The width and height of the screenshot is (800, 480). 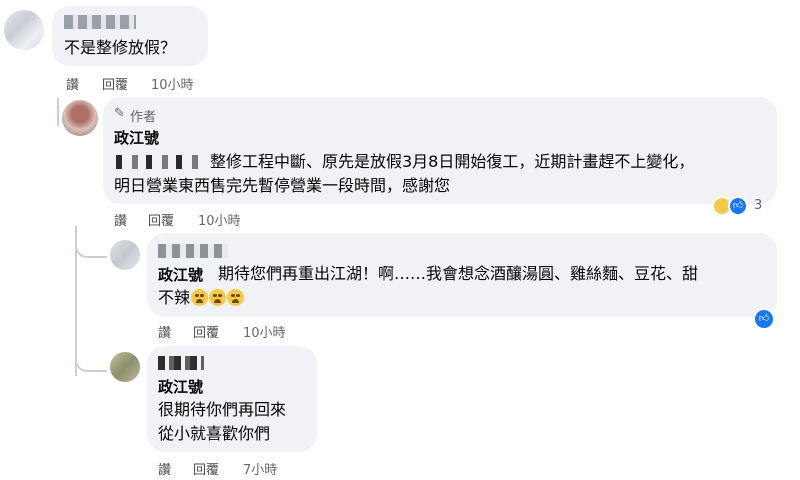 I want to click on comment-author: 政江號, so click(x=136, y=137).